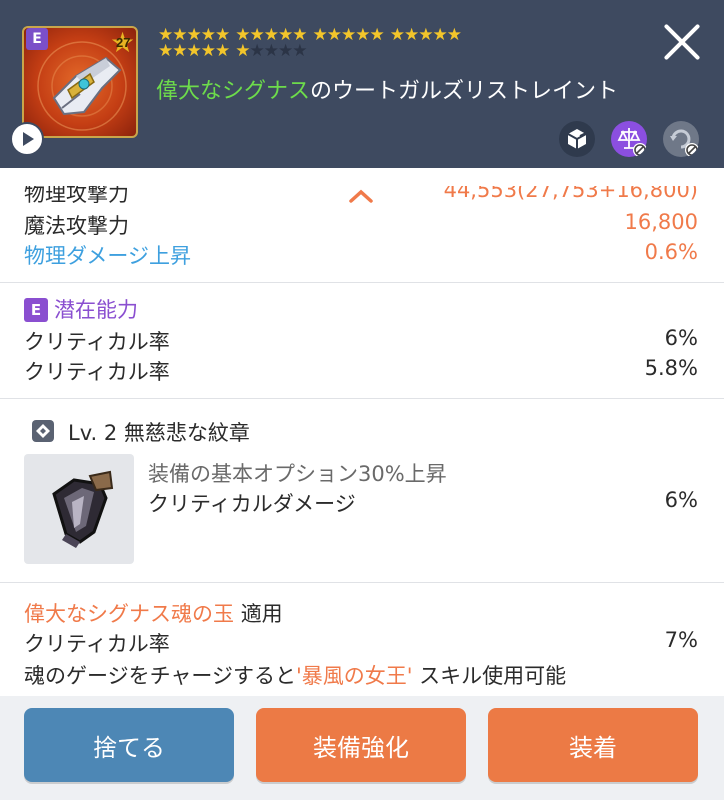 The height and width of the screenshot is (800, 724). What do you see at coordinates (361, 745) in the screenshot?
I see `enhance-button: 装備強化` at bounding box center [361, 745].